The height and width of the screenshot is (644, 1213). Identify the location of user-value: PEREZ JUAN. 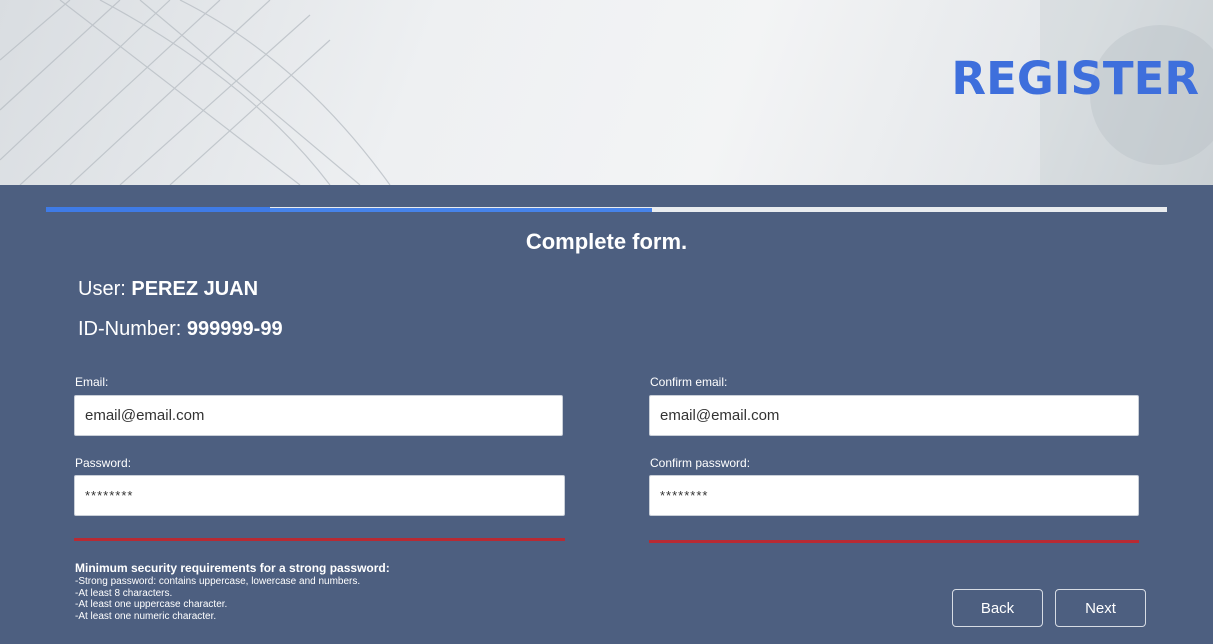
(195, 289).